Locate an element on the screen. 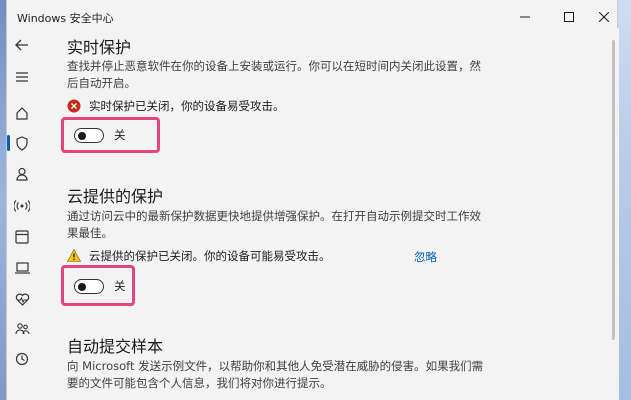  menu-button is located at coordinates (22, 77).